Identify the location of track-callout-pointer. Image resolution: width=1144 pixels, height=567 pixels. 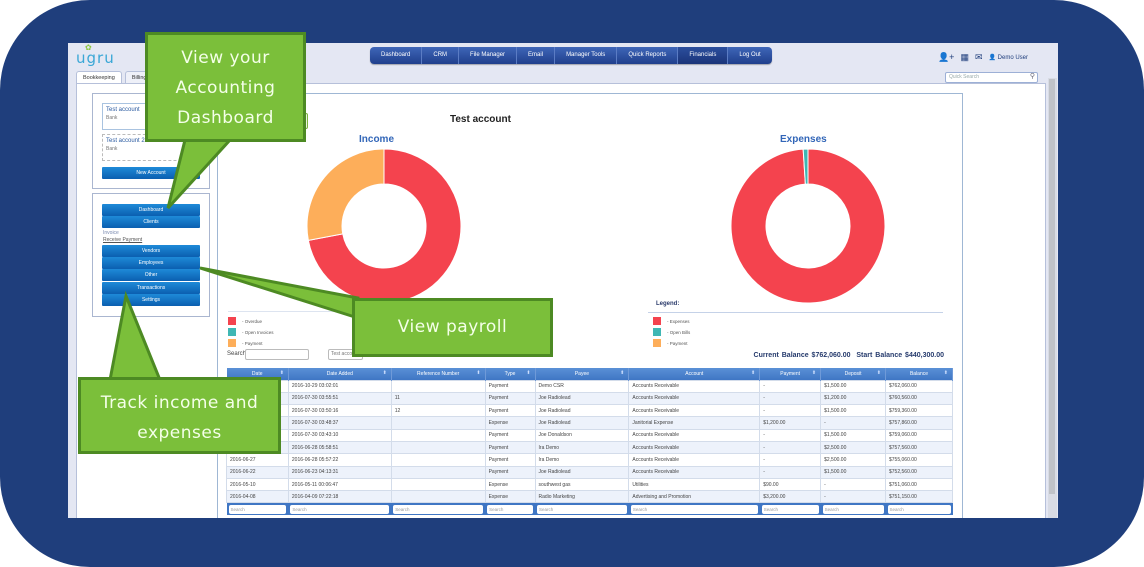
(135, 336).